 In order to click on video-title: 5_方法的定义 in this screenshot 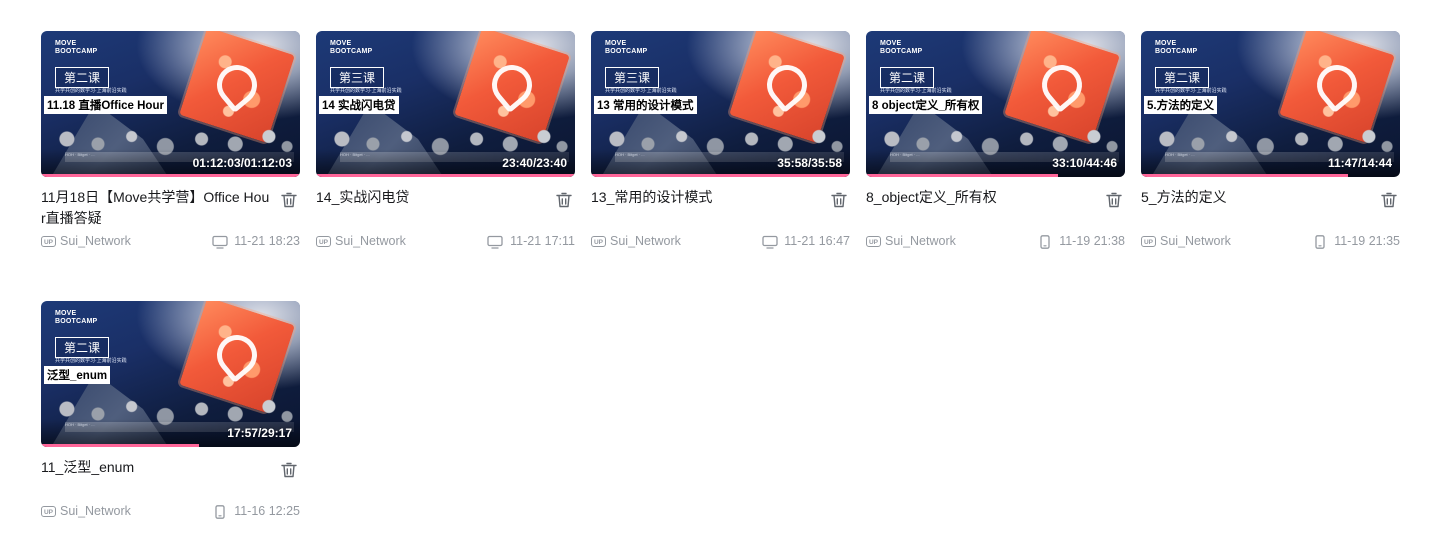, I will do `click(1257, 197)`.